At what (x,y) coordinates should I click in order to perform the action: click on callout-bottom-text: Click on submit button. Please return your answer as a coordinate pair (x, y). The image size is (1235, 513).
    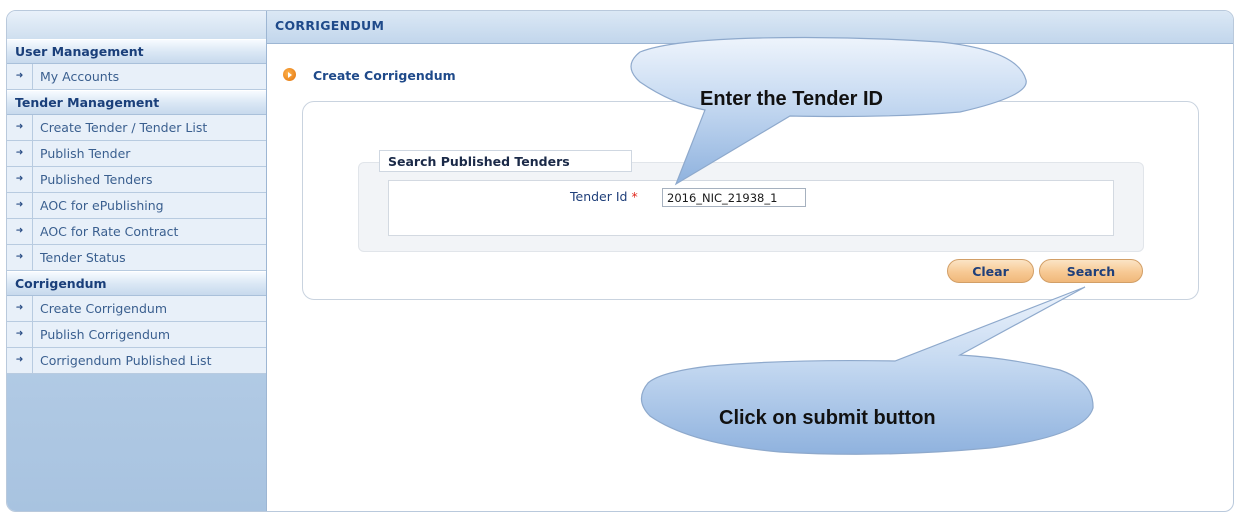
    Looking at the image, I should click on (827, 418).